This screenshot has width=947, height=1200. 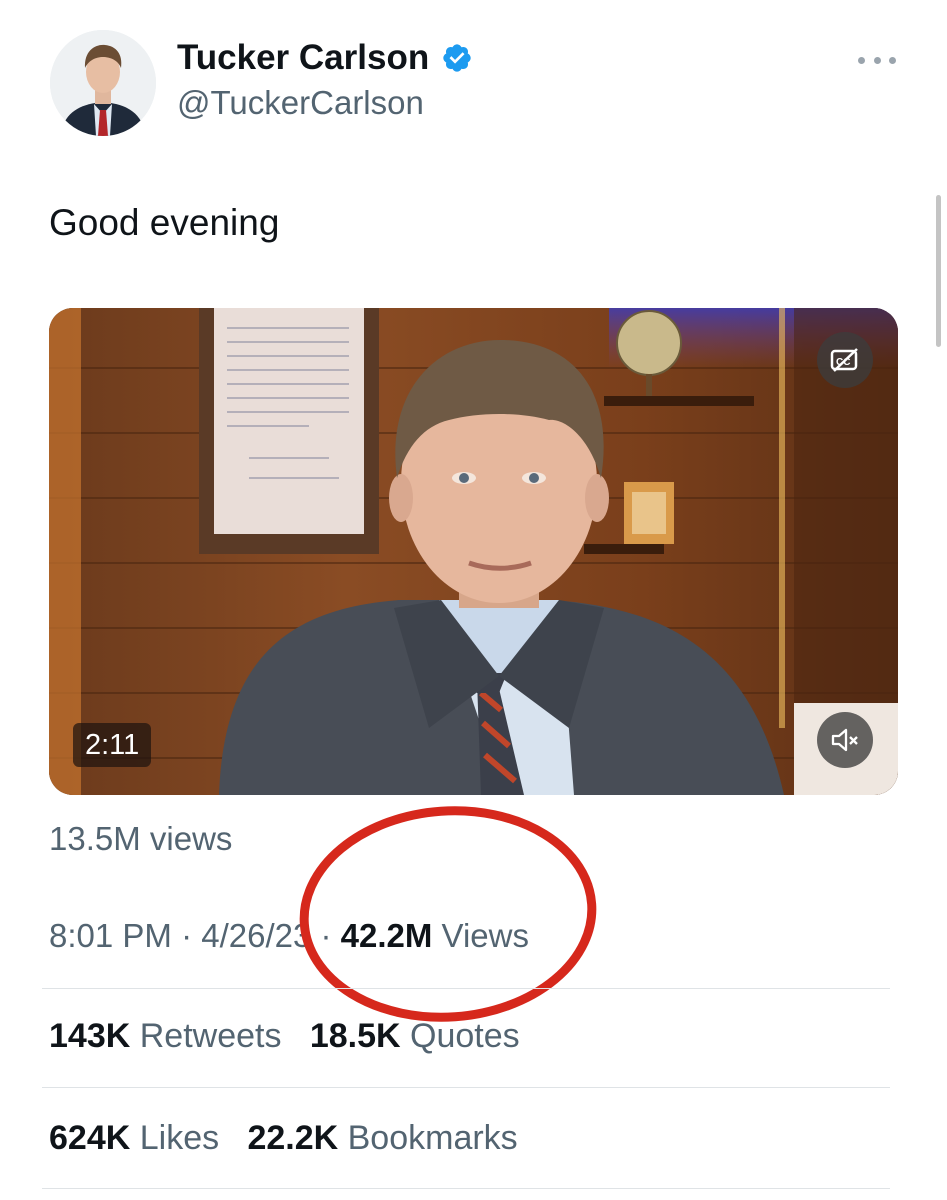 What do you see at coordinates (448, 914) in the screenshot?
I see `annotation-circle` at bounding box center [448, 914].